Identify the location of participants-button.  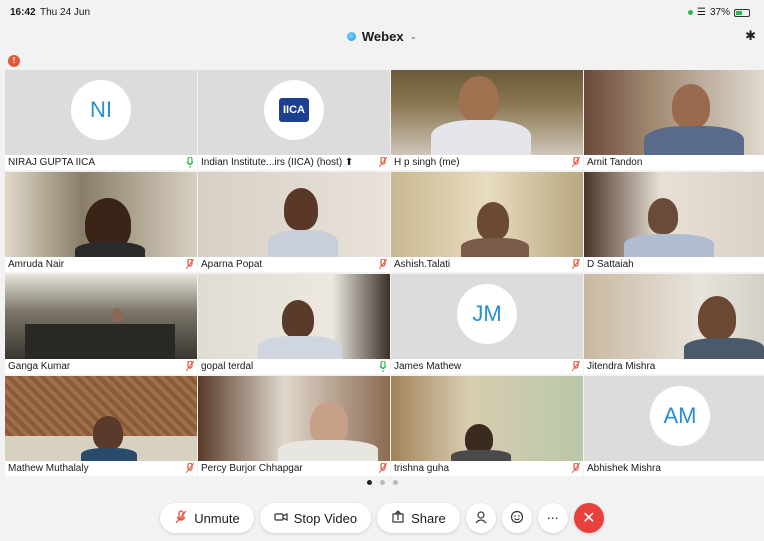
(480, 518).